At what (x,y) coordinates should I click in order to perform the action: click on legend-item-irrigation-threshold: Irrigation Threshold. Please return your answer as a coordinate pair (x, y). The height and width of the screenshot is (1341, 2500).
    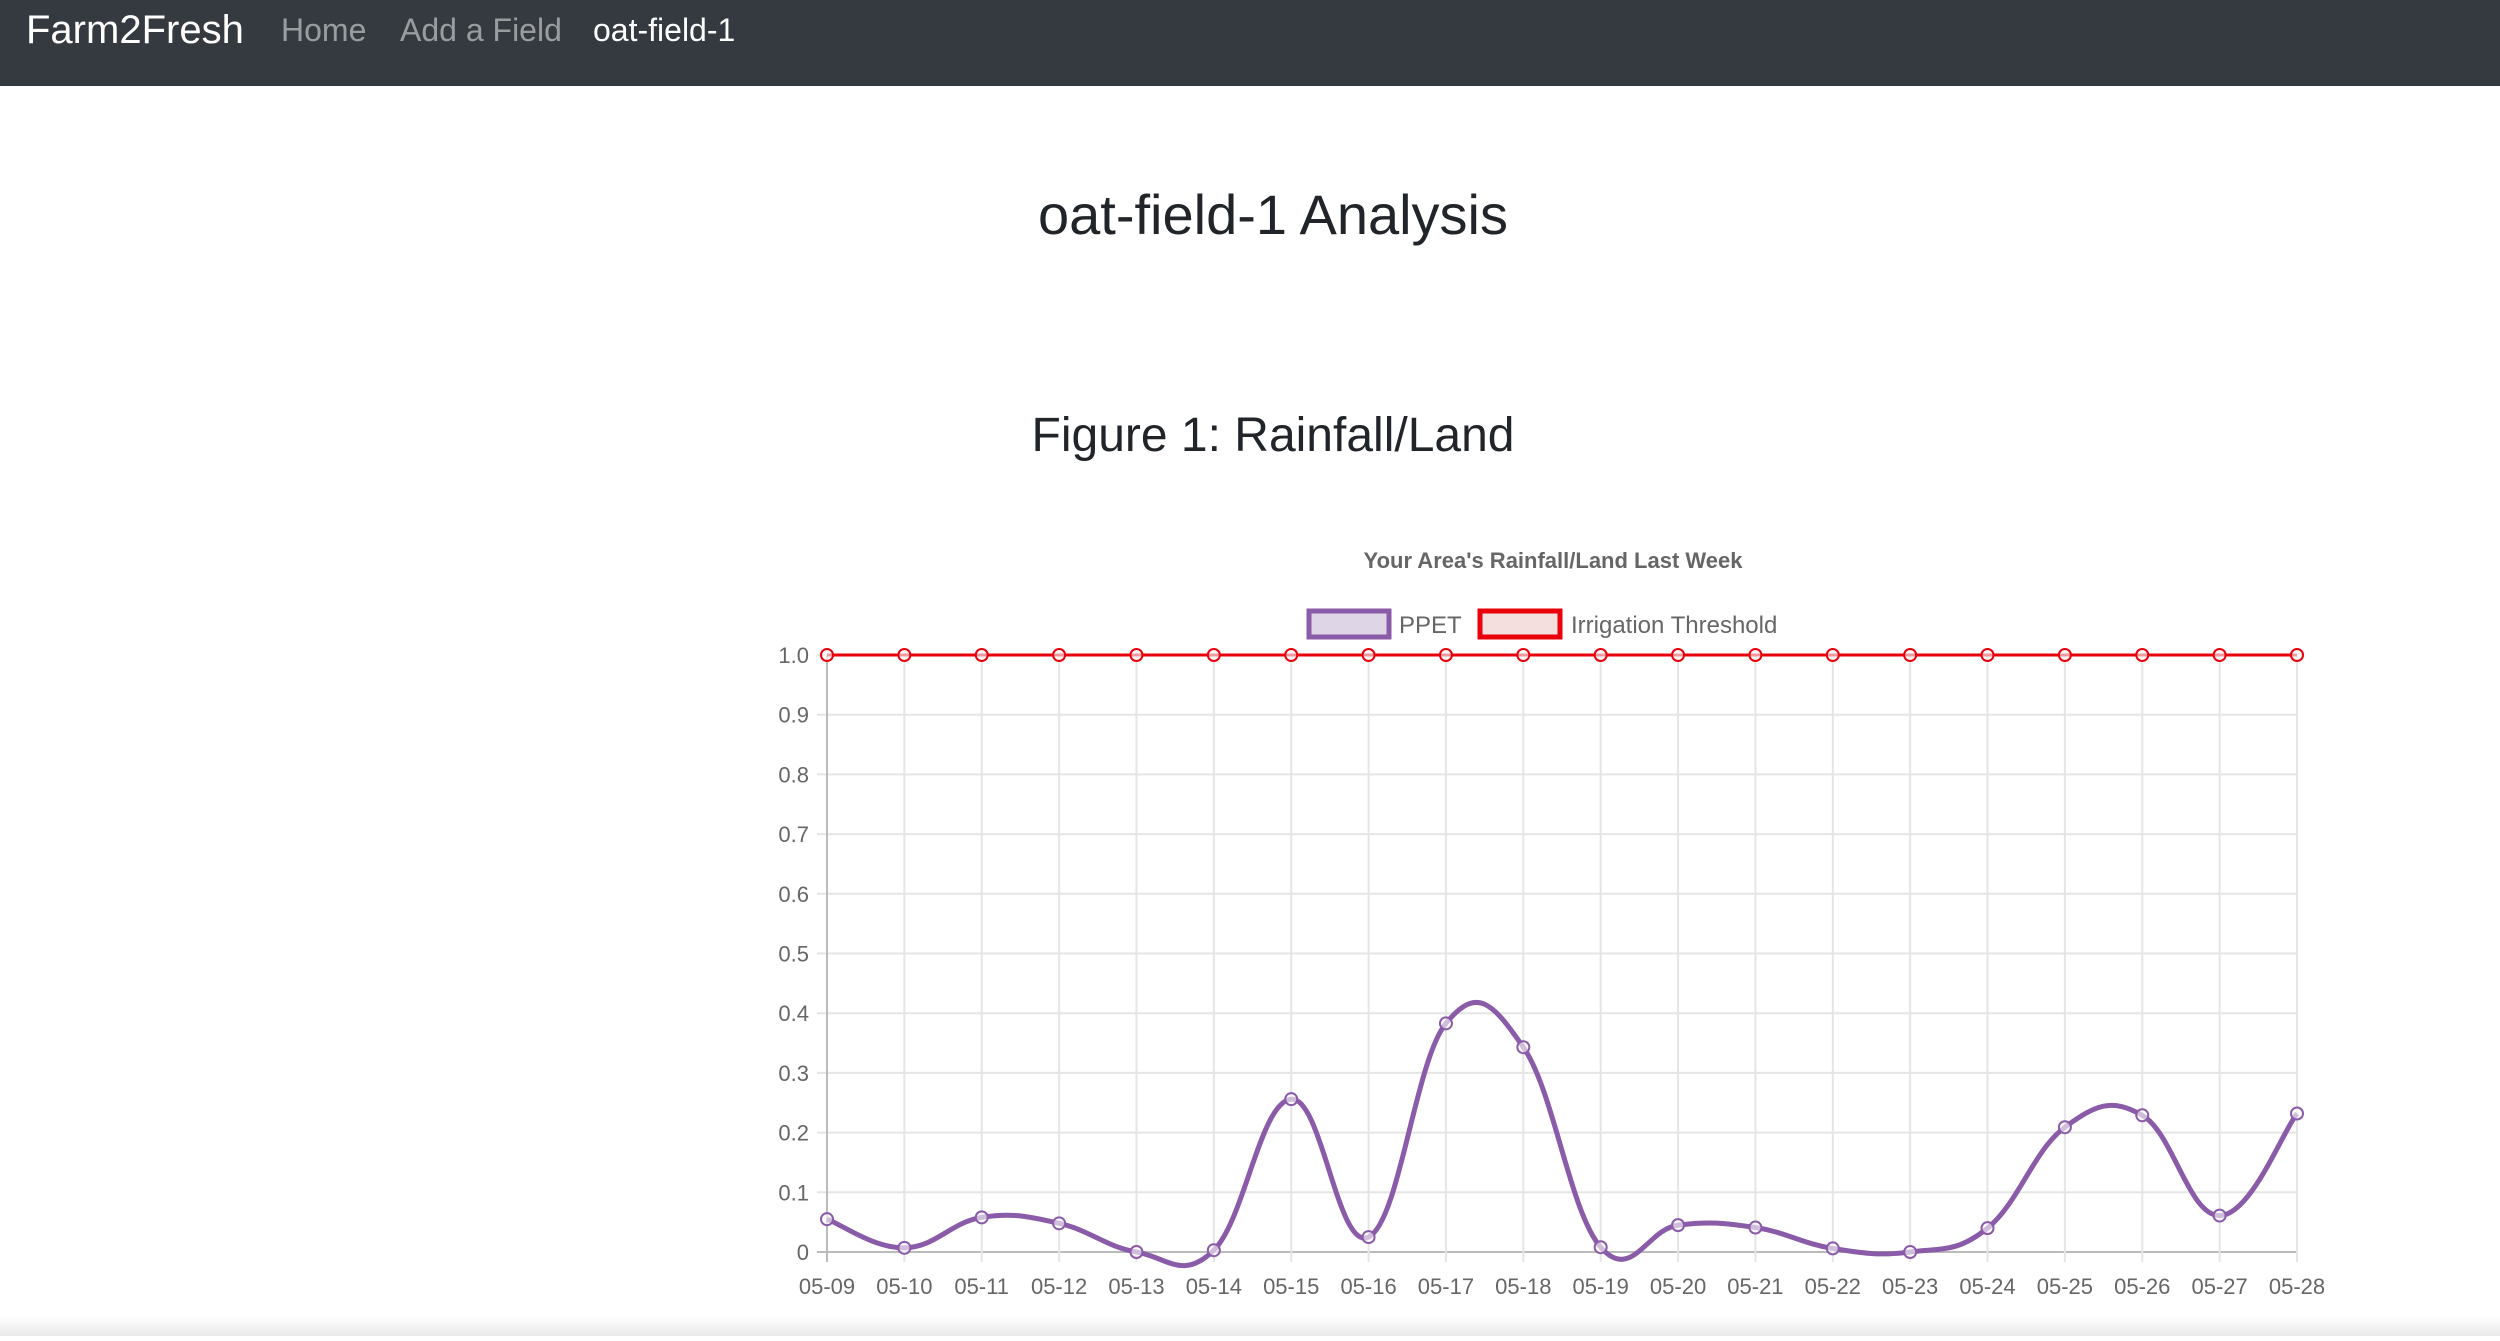
    Looking at the image, I should click on (1627, 624).